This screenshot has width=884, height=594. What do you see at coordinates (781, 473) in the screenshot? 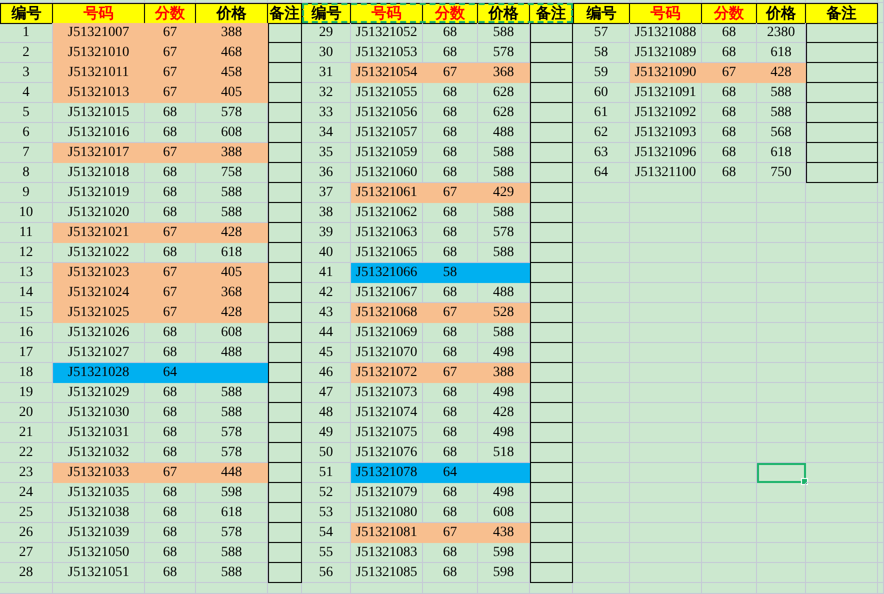
I see `selected-cell` at bounding box center [781, 473].